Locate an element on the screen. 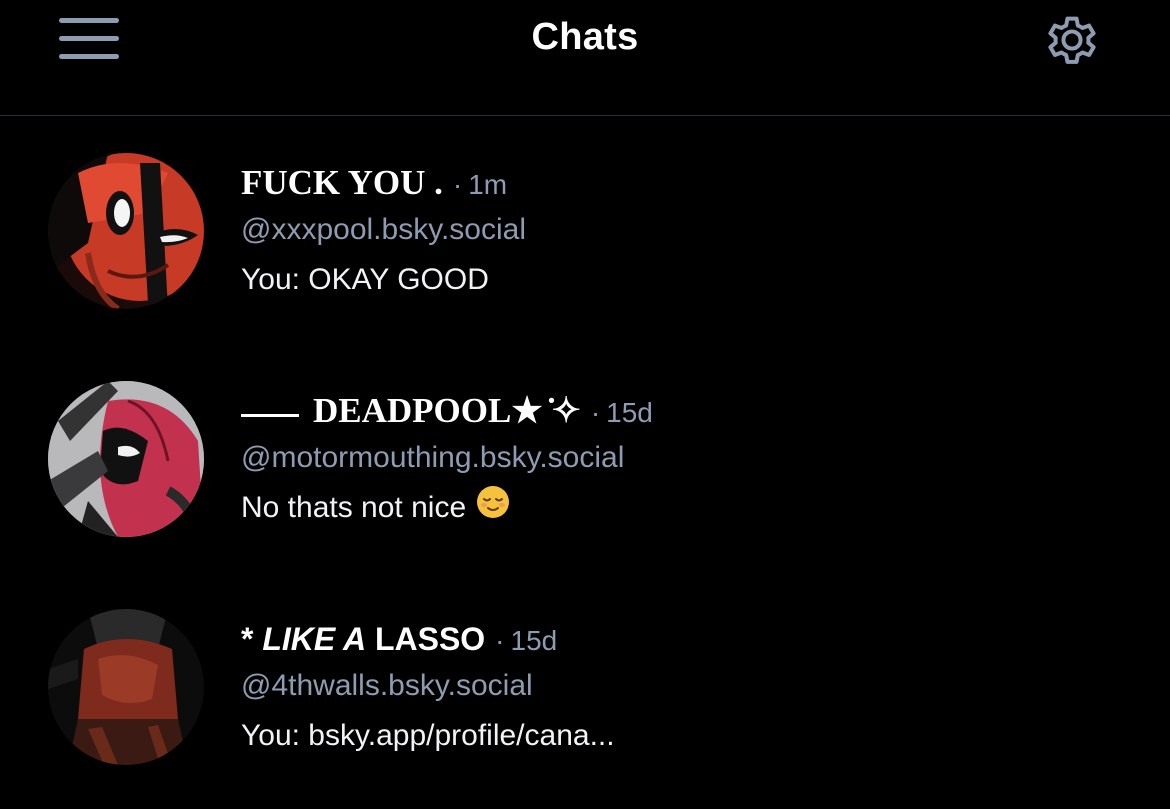 Image resolution: width=1170 pixels, height=809 pixels. top-bar: Chats is located at coordinates (585, 58).